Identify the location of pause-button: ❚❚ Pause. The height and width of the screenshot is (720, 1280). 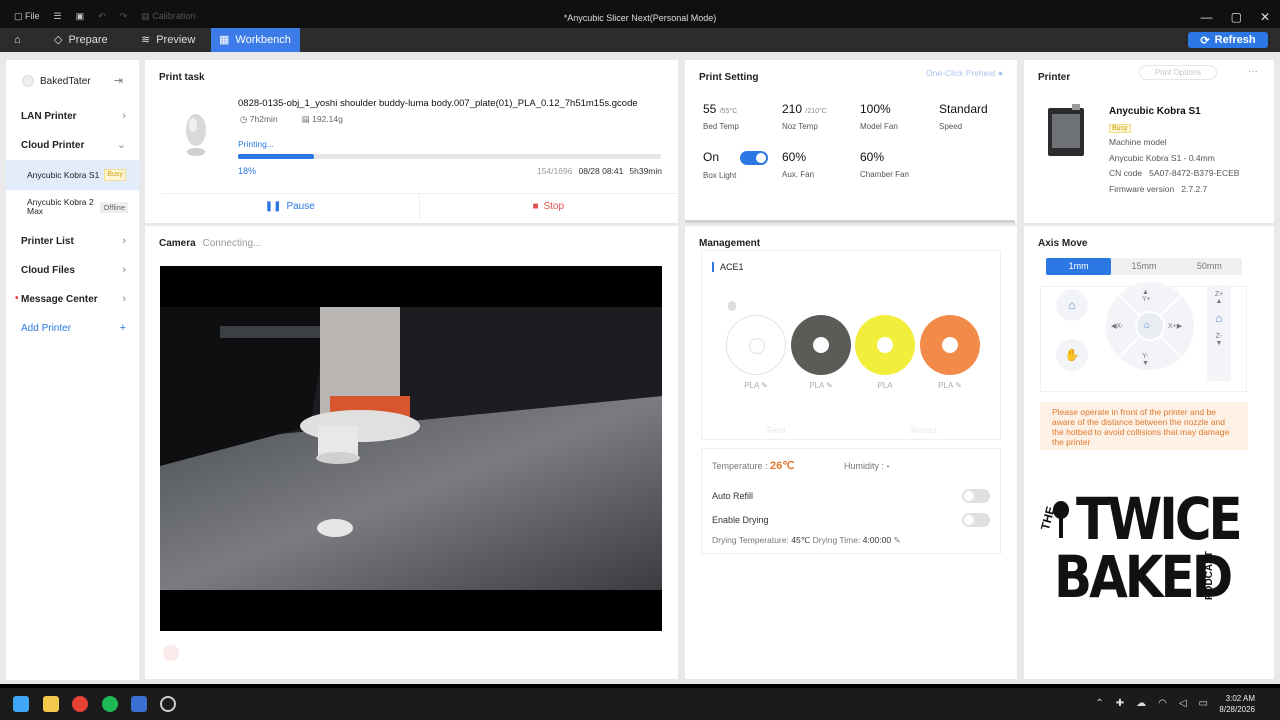
(290, 206).